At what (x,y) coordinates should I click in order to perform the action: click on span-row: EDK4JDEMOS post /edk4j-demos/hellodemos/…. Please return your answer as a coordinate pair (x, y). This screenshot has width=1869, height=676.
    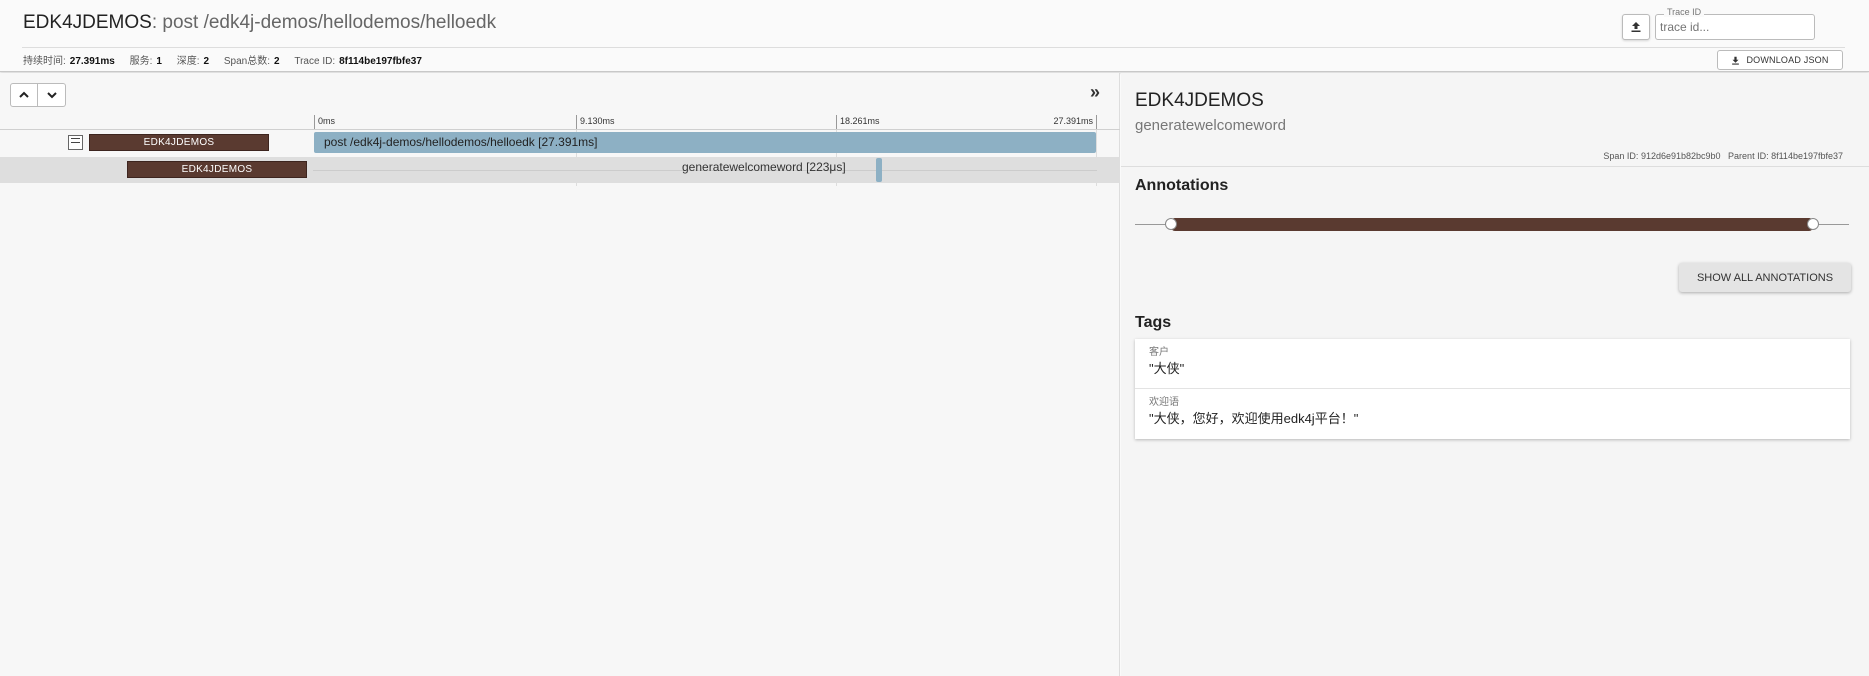
    Looking at the image, I should click on (560, 143).